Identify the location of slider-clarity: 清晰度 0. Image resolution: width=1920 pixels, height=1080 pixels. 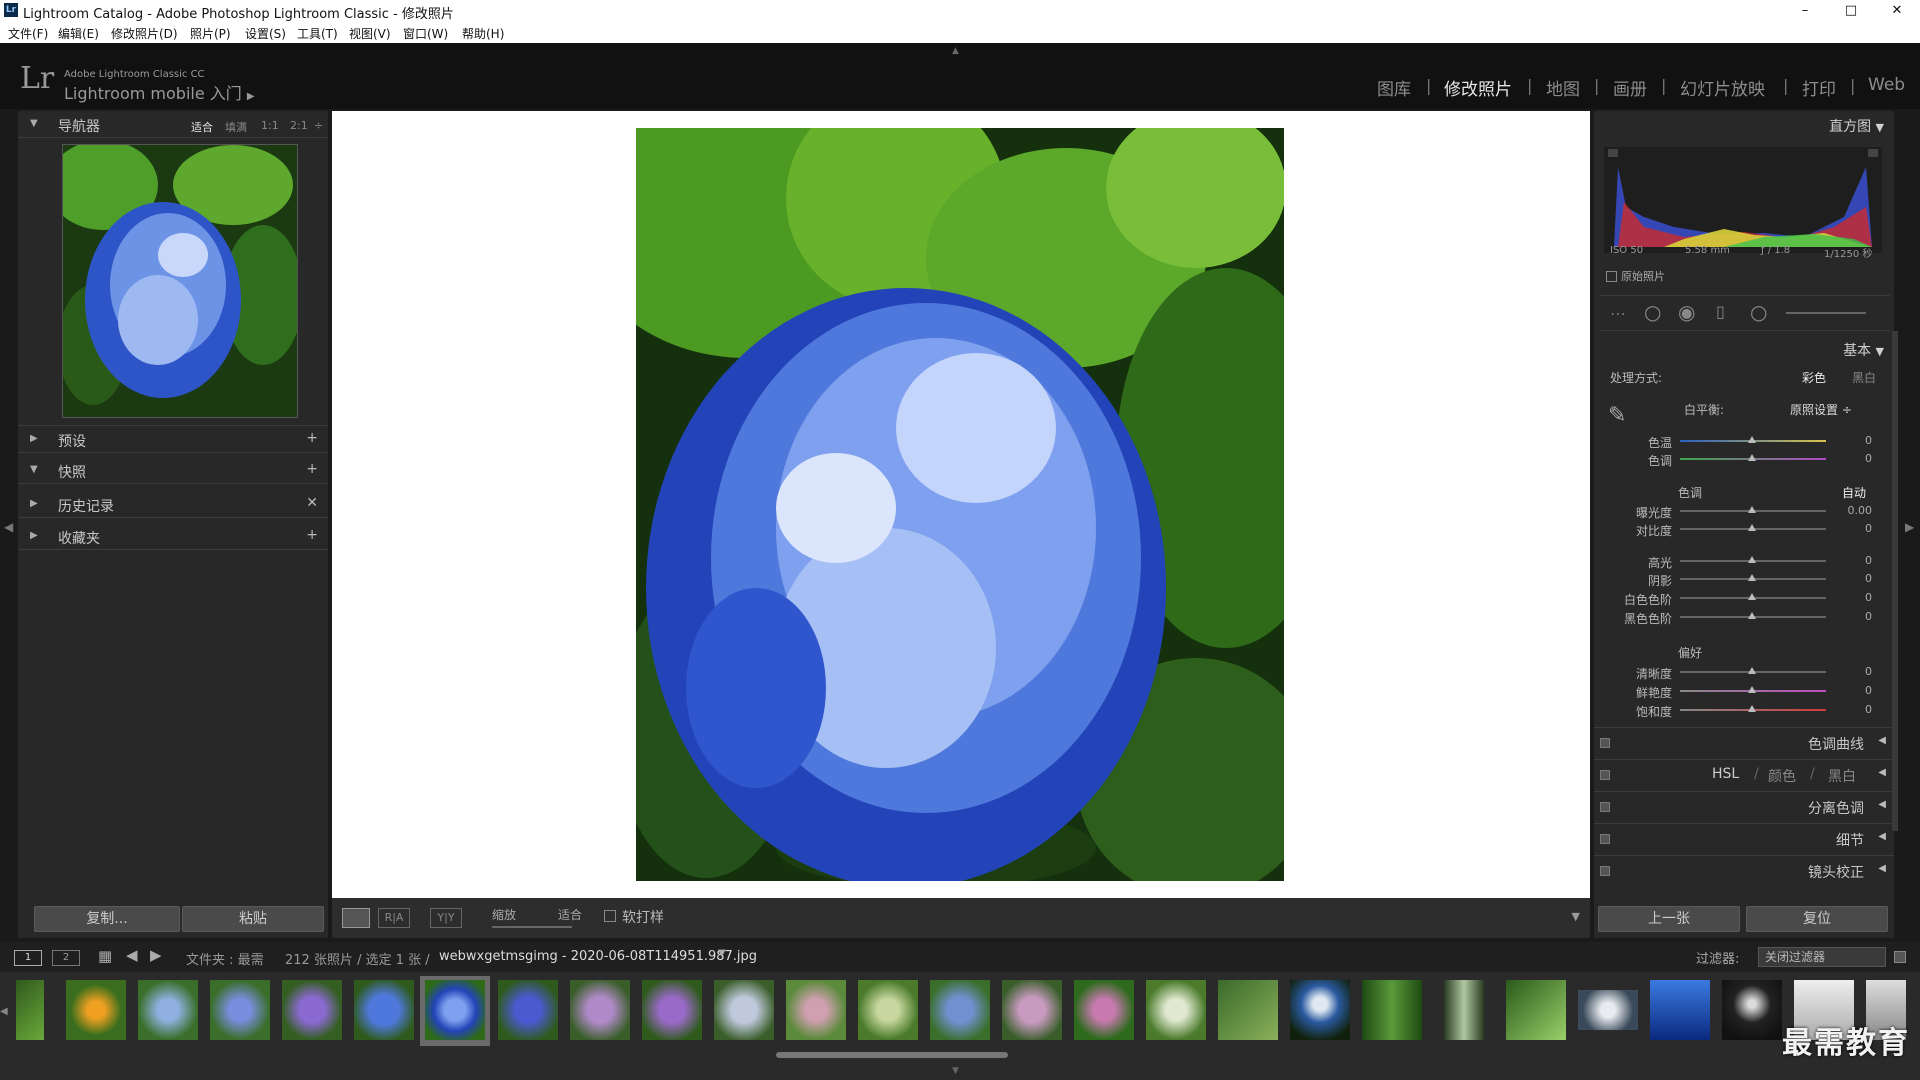
(1739, 672).